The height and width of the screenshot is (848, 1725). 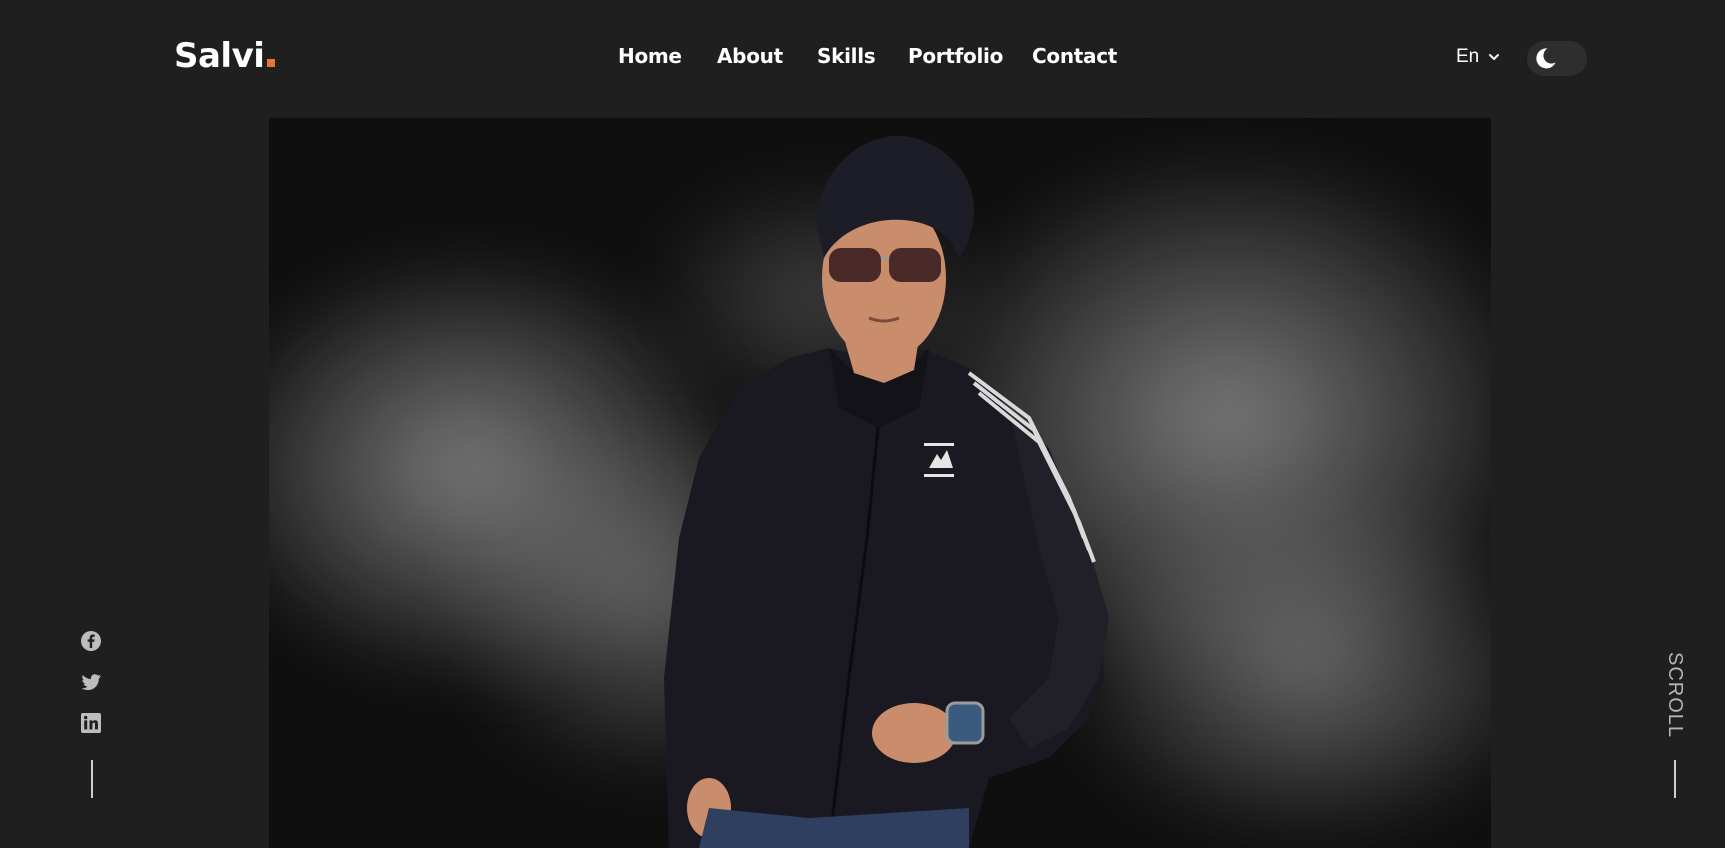 What do you see at coordinates (650, 56) in the screenshot?
I see `nav-home-link: Home` at bounding box center [650, 56].